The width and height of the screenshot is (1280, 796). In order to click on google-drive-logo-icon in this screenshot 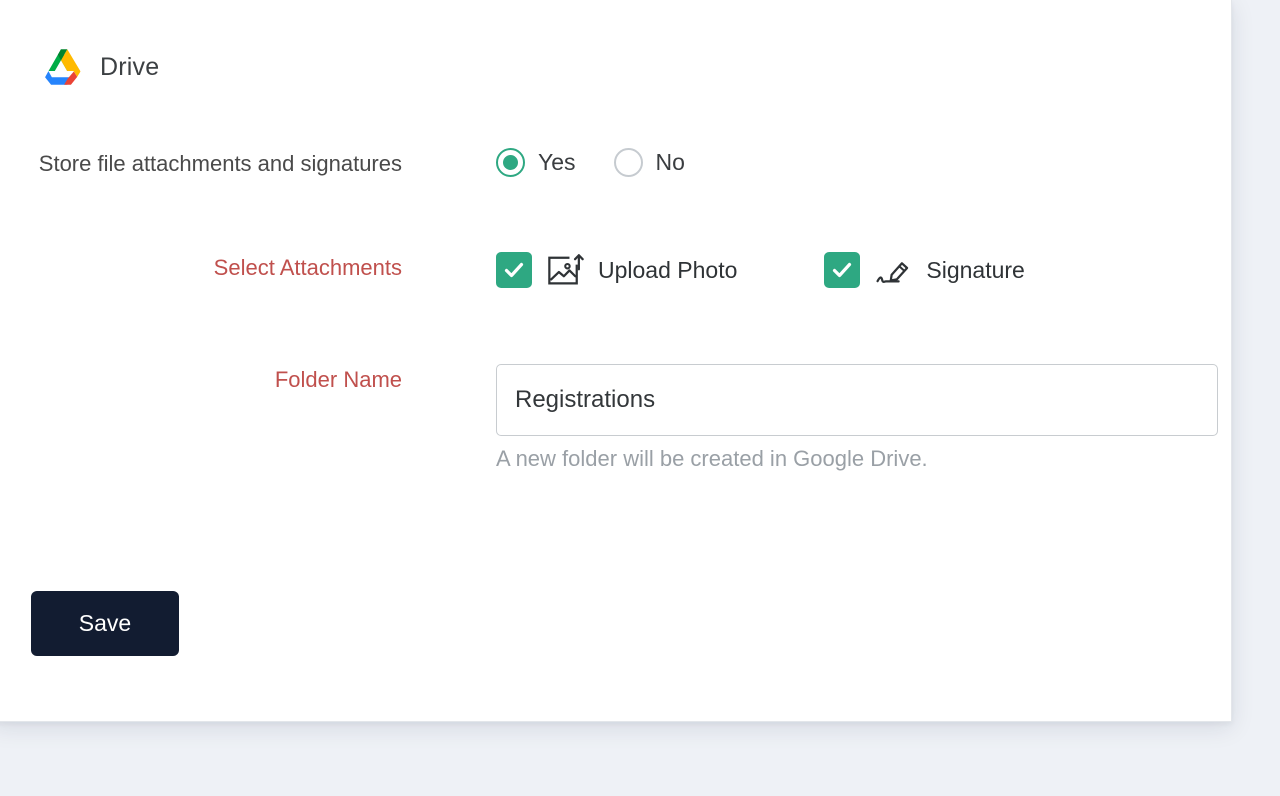, I will do `click(61, 67)`.